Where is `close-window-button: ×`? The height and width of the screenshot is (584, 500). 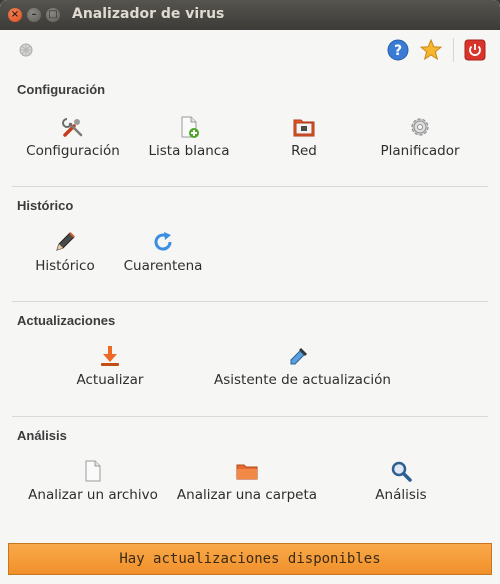 close-window-button: × is located at coordinates (15, 15).